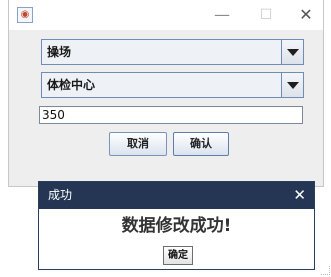 This screenshot has height=277, width=331. I want to click on cancel-button: 取消, so click(138, 144).